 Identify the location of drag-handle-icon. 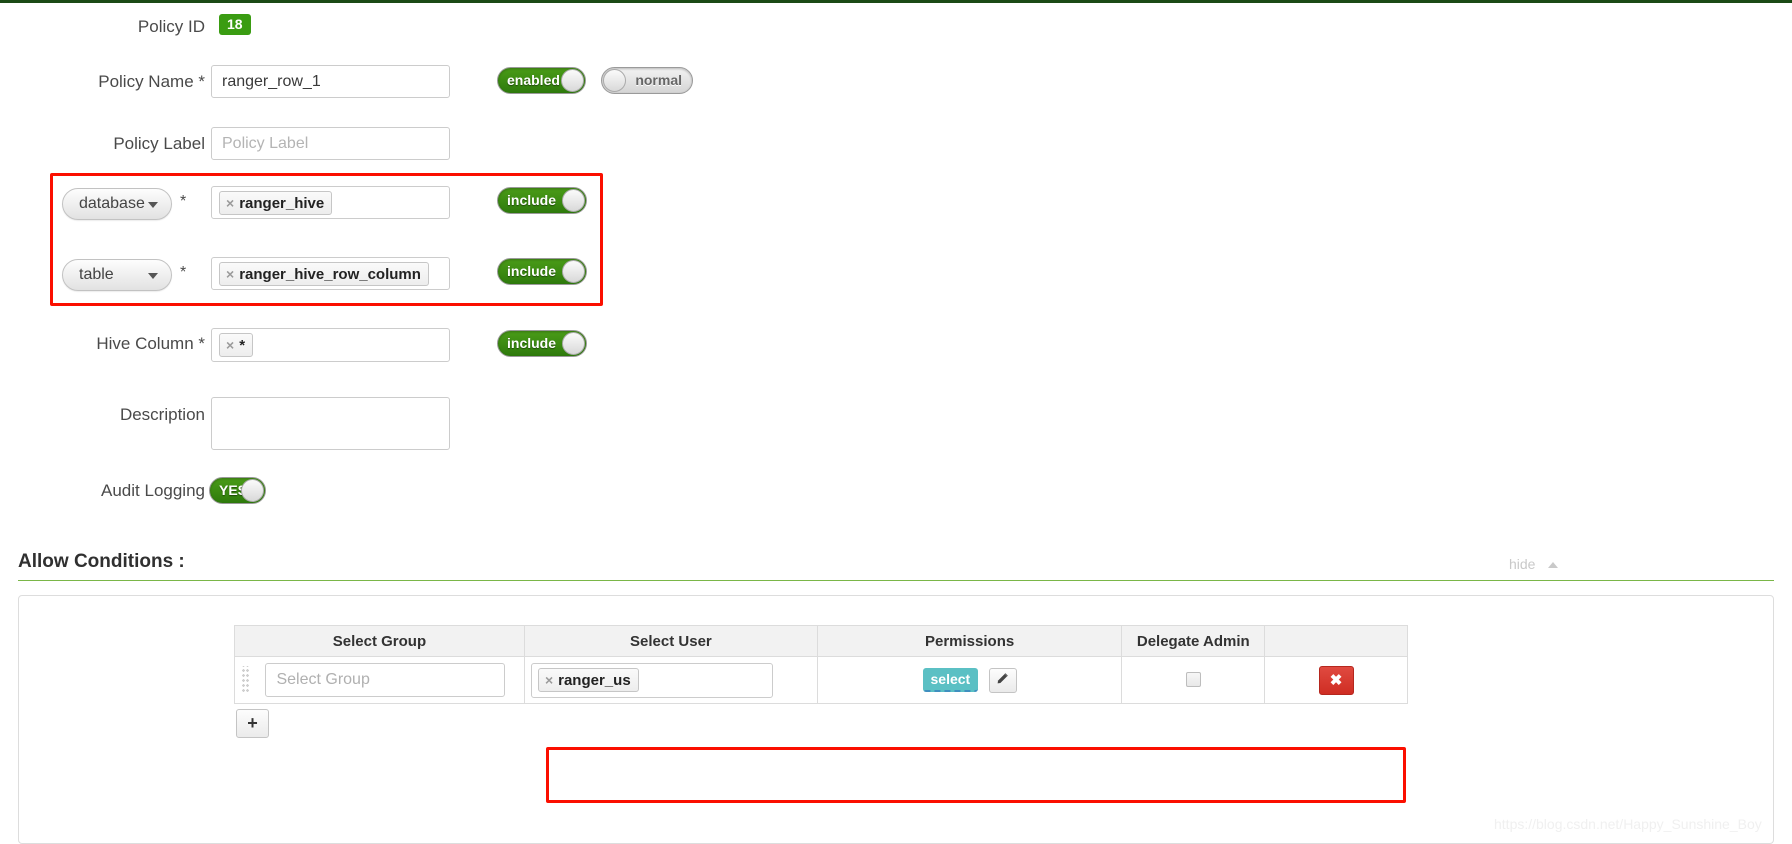
(245, 680).